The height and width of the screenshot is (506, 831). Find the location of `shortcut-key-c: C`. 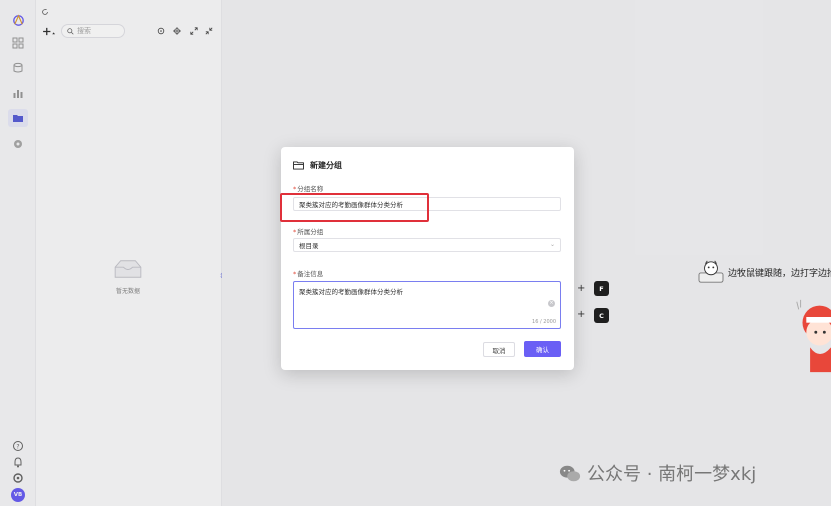

shortcut-key-c: C is located at coordinates (601, 315).